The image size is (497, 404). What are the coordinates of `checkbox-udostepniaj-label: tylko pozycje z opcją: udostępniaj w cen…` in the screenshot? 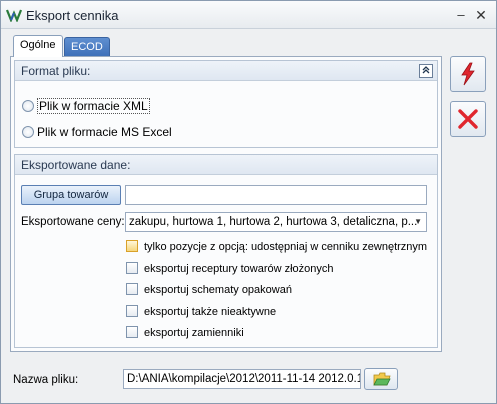 It's located at (286, 247).